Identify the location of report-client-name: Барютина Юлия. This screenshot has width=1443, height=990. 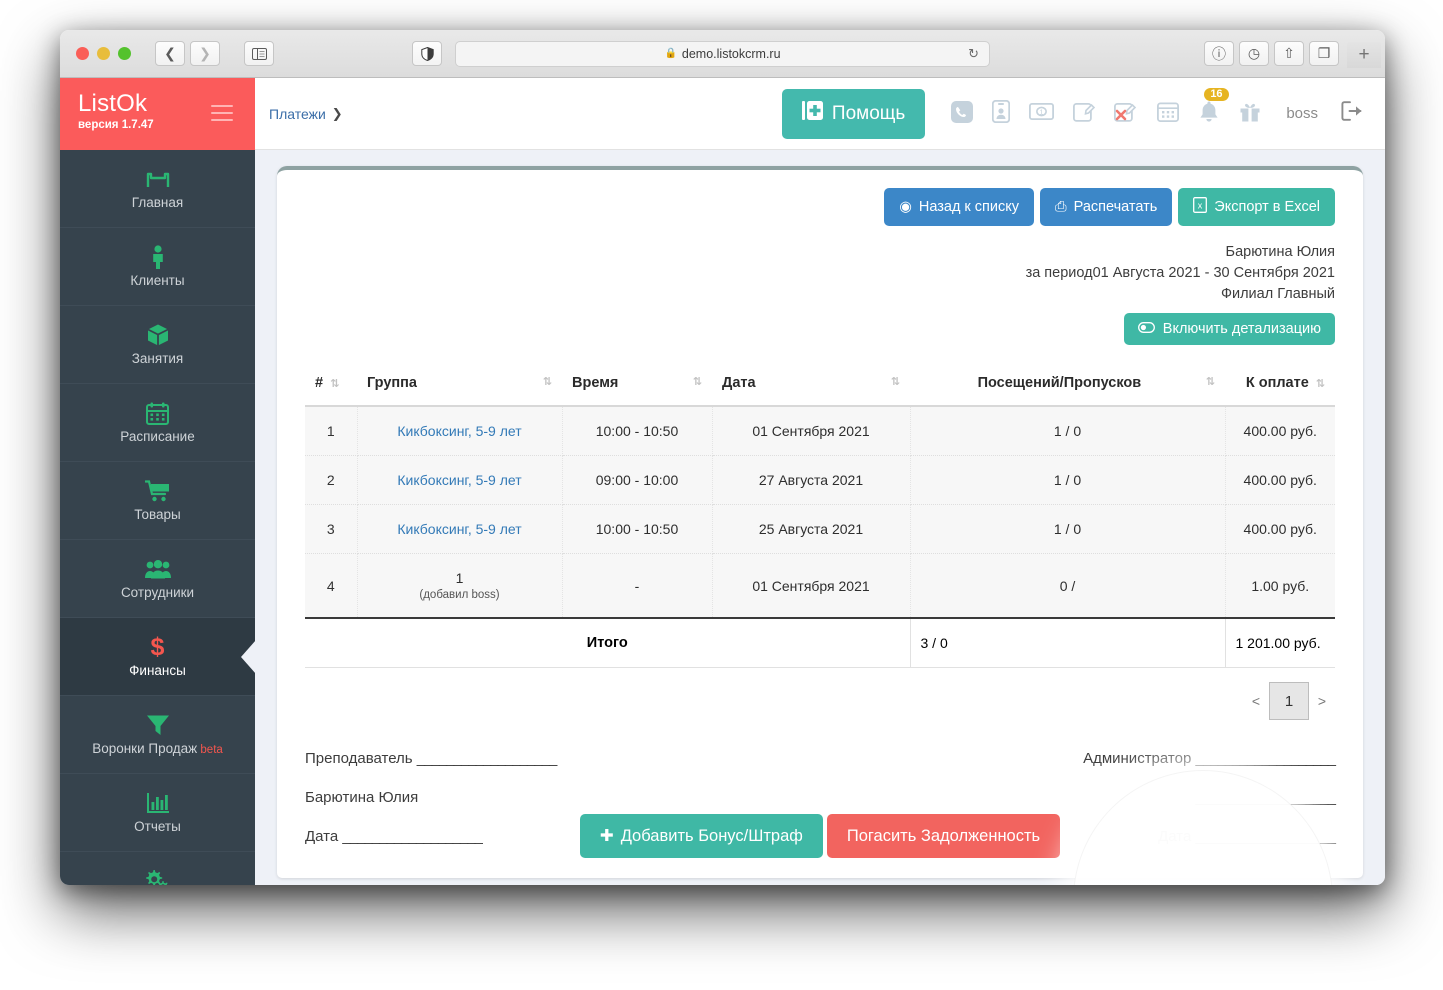
(1280, 252).